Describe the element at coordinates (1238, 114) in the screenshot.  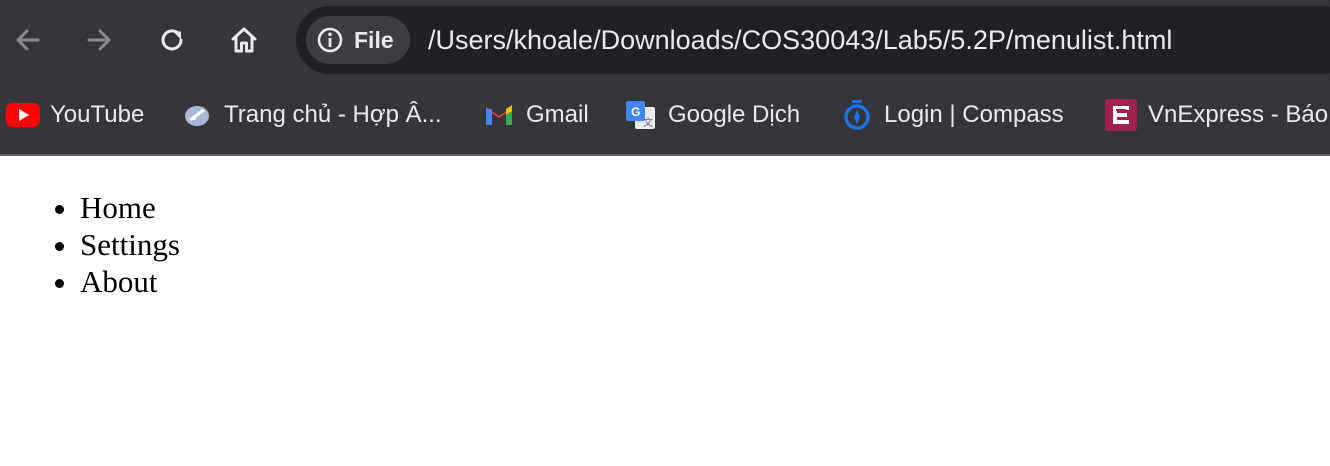
I see `bookmark-label: VnExpress - Báo` at that location.